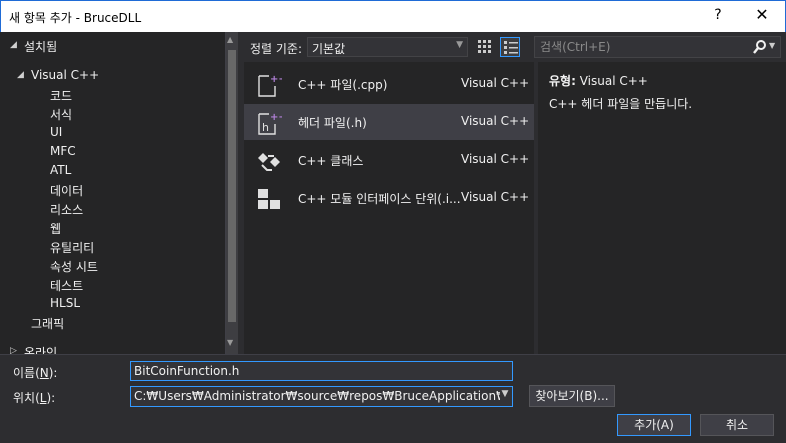 The height and width of the screenshot is (443, 786). What do you see at coordinates (61, 95) in the screenshot?
I see `tree-item-code: 코드` at bounding box center [61, 95].